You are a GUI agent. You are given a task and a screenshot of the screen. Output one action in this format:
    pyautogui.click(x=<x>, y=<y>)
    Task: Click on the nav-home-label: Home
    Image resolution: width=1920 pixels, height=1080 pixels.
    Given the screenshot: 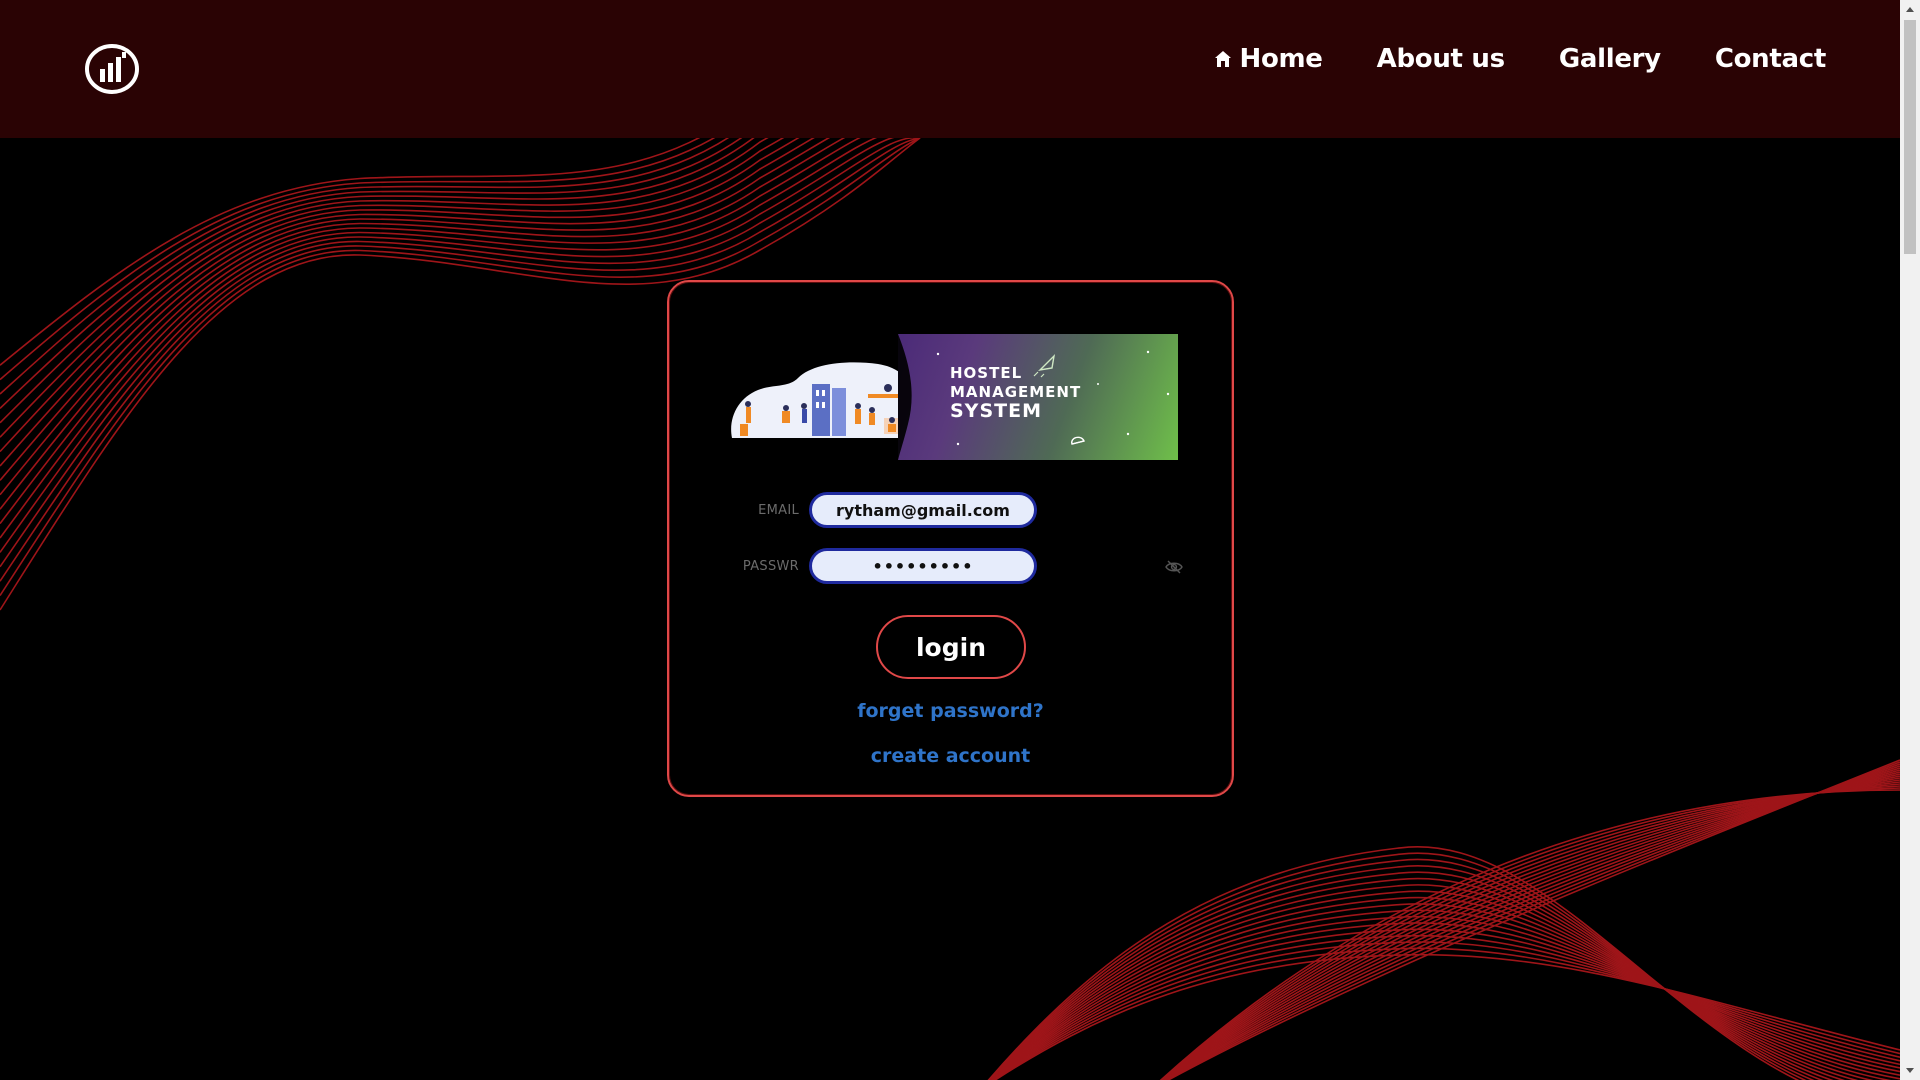 What is the action you would take?
    pyautogui.click(x=1281, y=59)
    